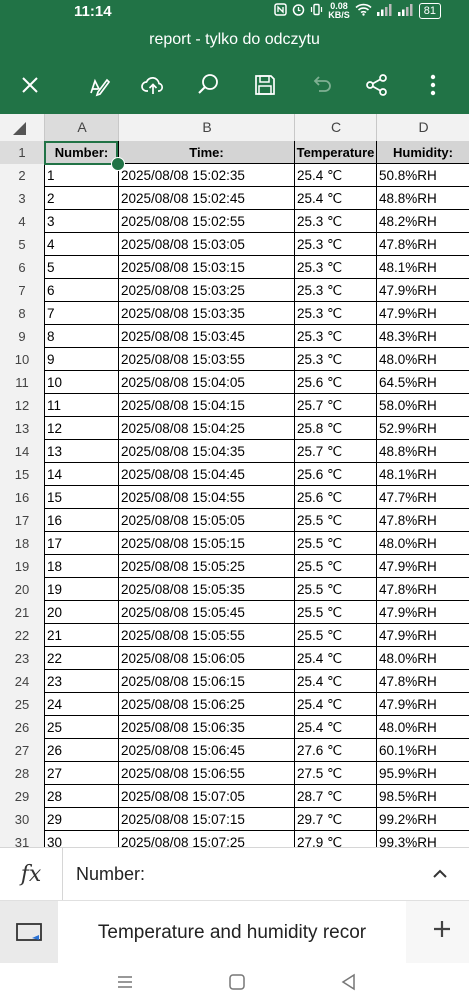 The height and width of the screenshot is (1000, 469). I want to click on table-cell: 19, so click(81, 589).